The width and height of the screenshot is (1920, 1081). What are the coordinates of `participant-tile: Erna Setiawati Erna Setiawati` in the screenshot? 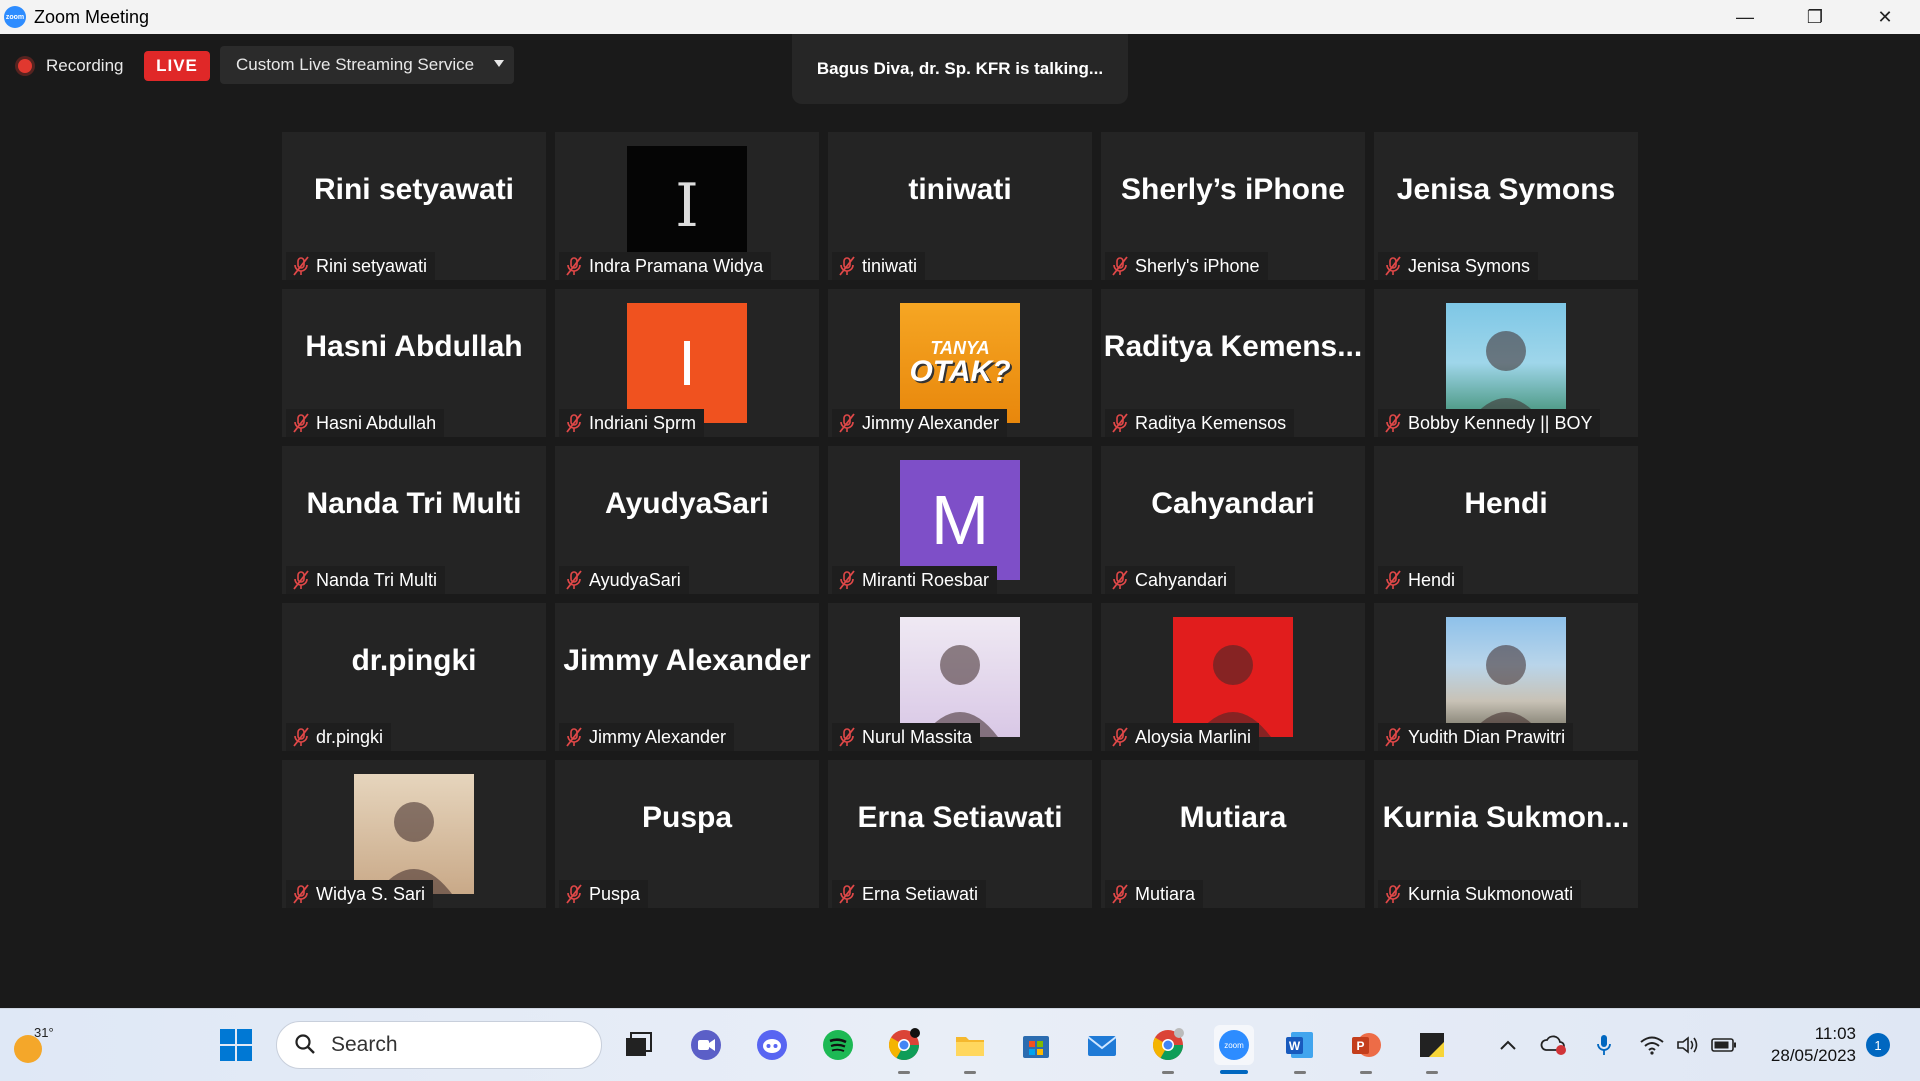 It's located at (960, 834).